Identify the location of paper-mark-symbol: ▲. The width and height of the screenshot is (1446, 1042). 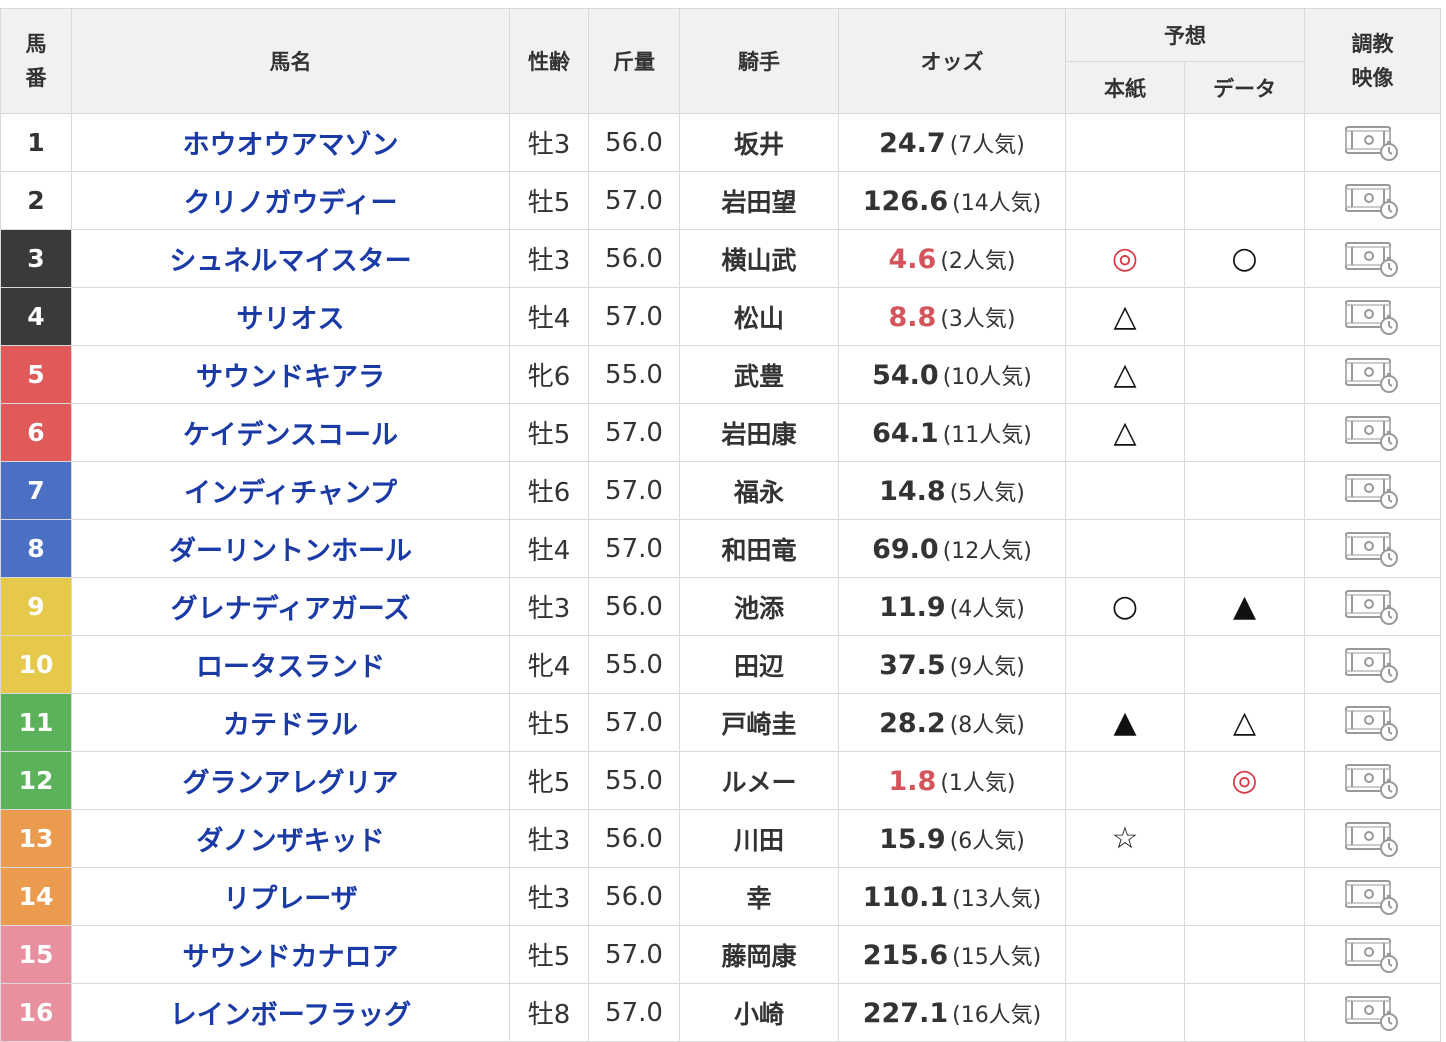
(1125, 722).